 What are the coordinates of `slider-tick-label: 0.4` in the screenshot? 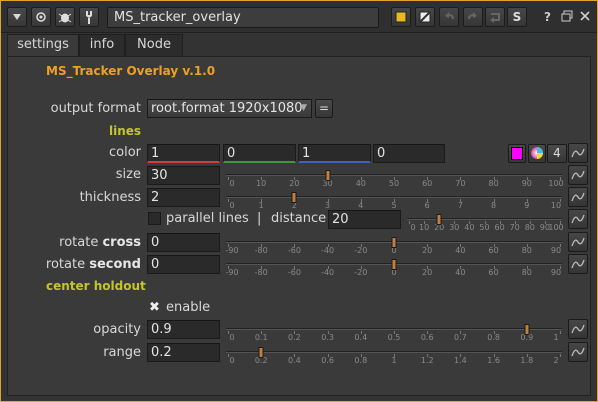 It's located at (294, 360).